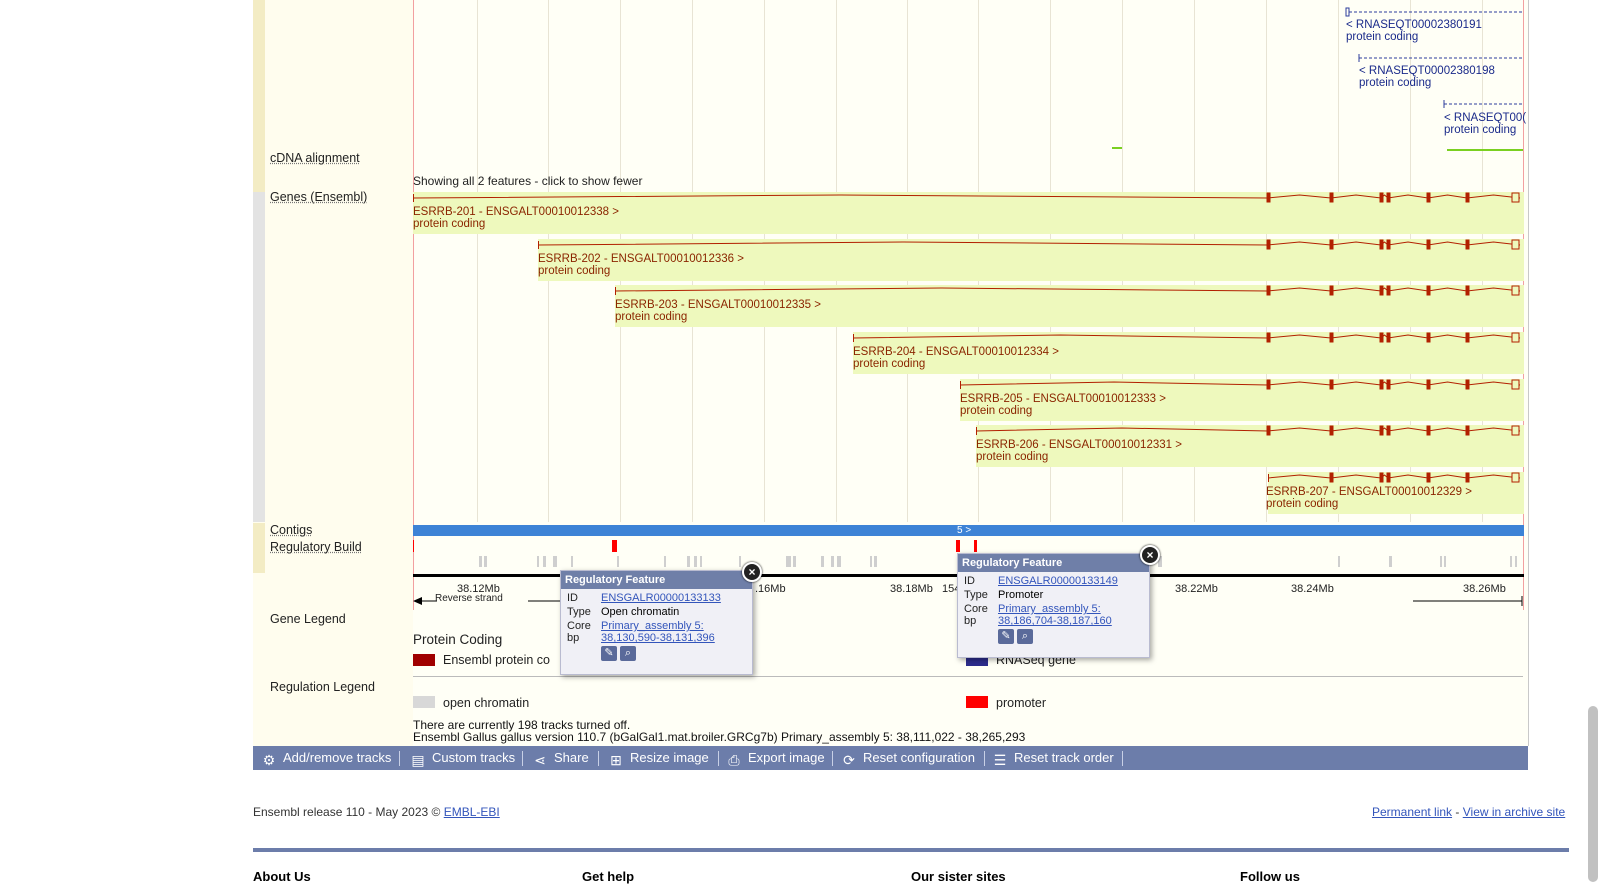  Describe the element at coordinates (1514, 812) in the screenshot. I see `archive-link: View in archive site` at that location.